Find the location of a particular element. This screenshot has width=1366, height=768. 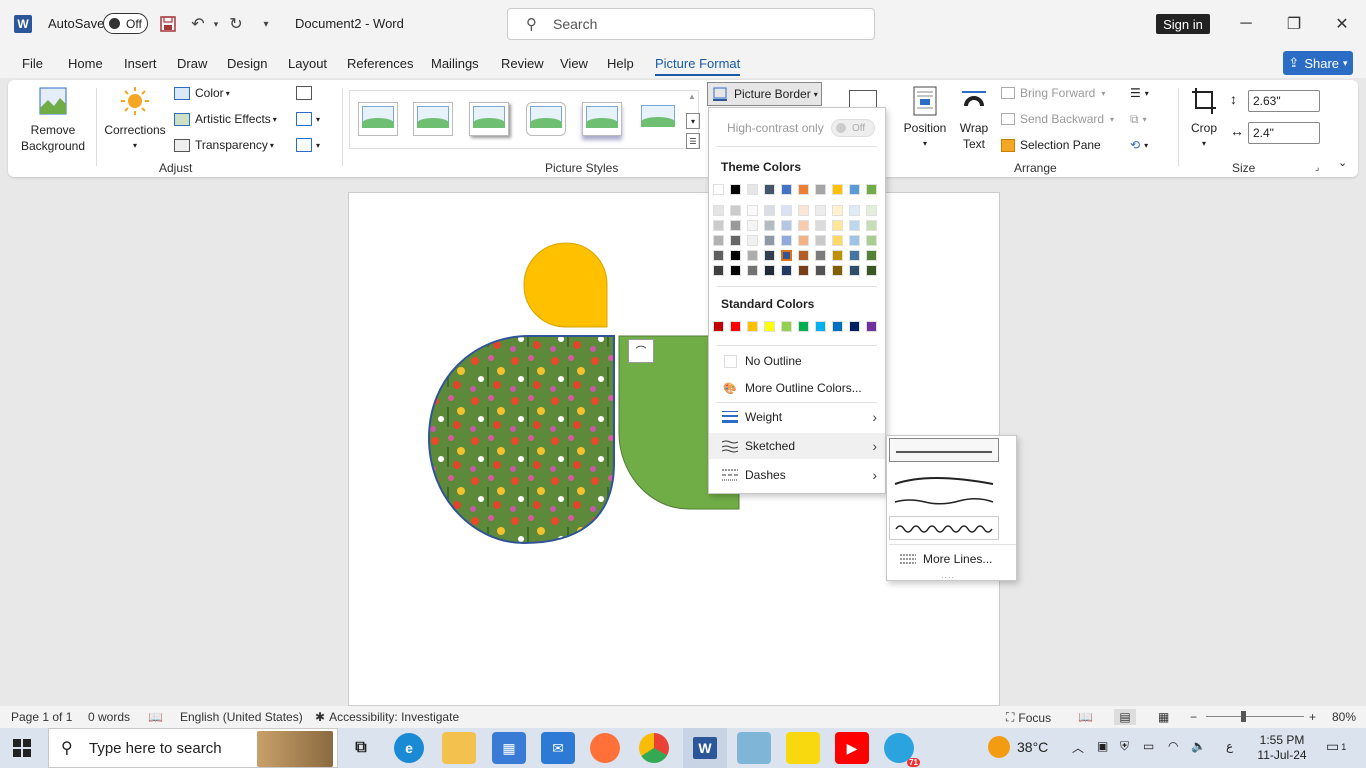

store-icon: ▦ is located at coordinates (509, 748).